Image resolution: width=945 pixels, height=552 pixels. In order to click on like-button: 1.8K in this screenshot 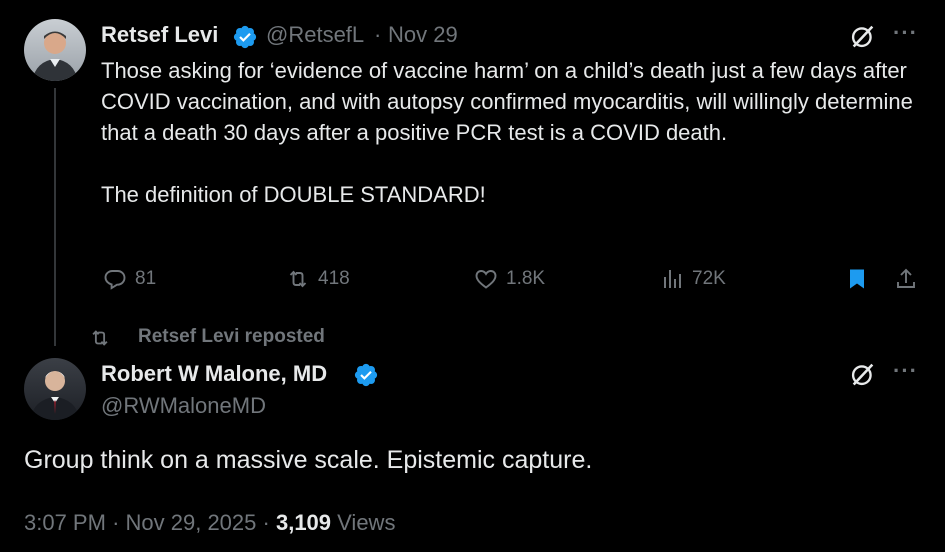, I will do `click(509, 279)`.